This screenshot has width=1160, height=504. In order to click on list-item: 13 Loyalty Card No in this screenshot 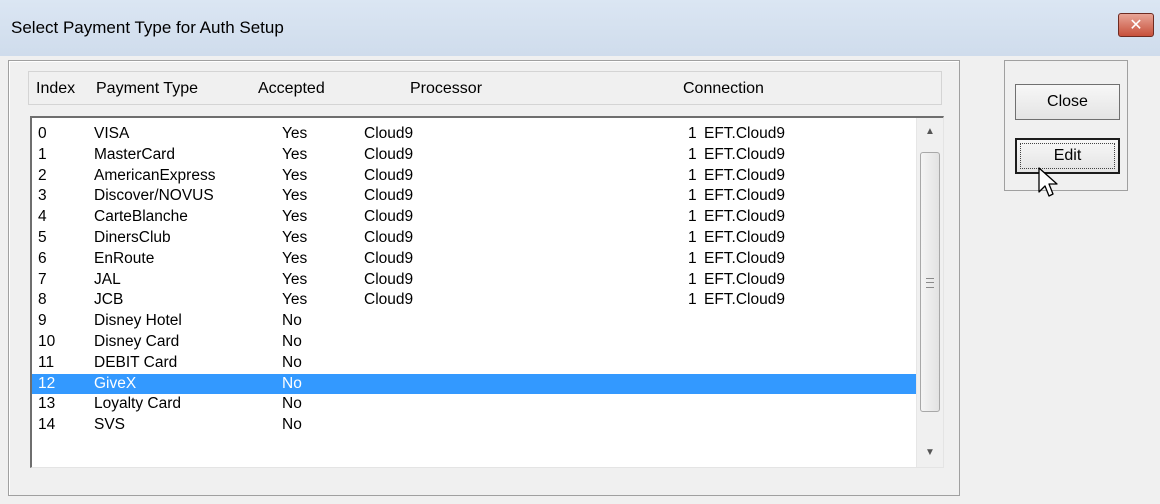, I will do `click(474, 404)`.